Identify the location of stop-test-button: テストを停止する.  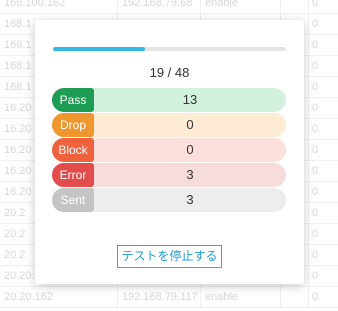
(169, 256).